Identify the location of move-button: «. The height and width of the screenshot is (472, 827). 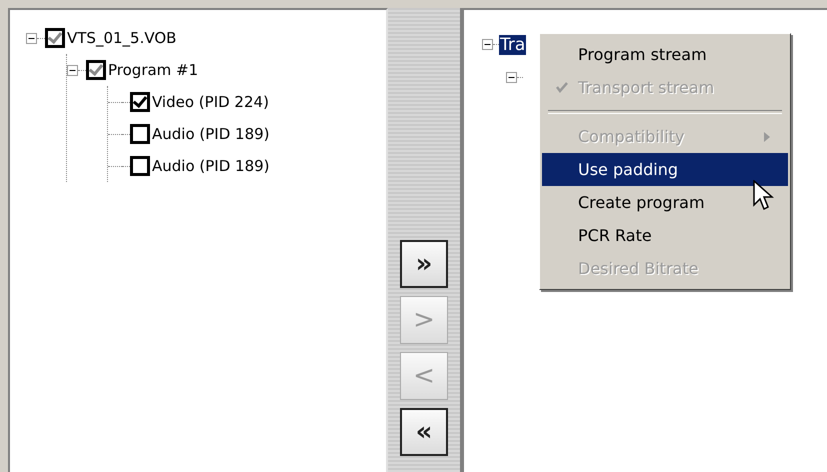
(424, 432).